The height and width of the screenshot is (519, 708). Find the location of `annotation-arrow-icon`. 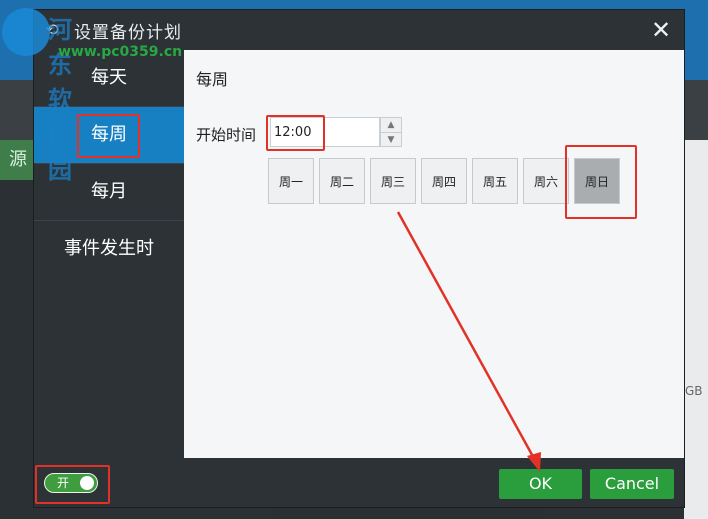

annotation-arrow-icon is located at coordinates (468, 341).